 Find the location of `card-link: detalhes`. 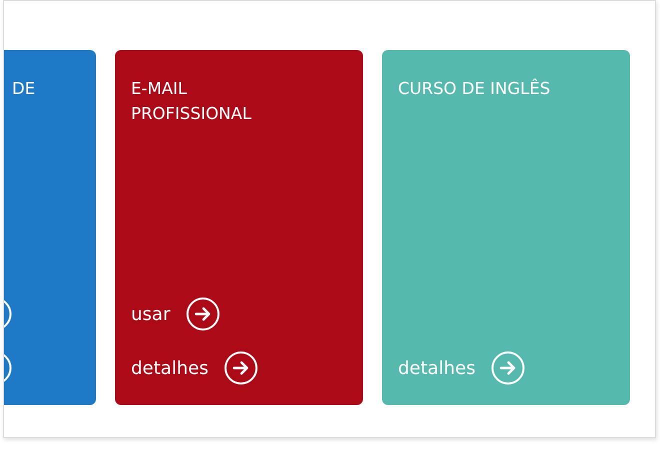

card-link: detalhes is located at coordinates (169, 368).